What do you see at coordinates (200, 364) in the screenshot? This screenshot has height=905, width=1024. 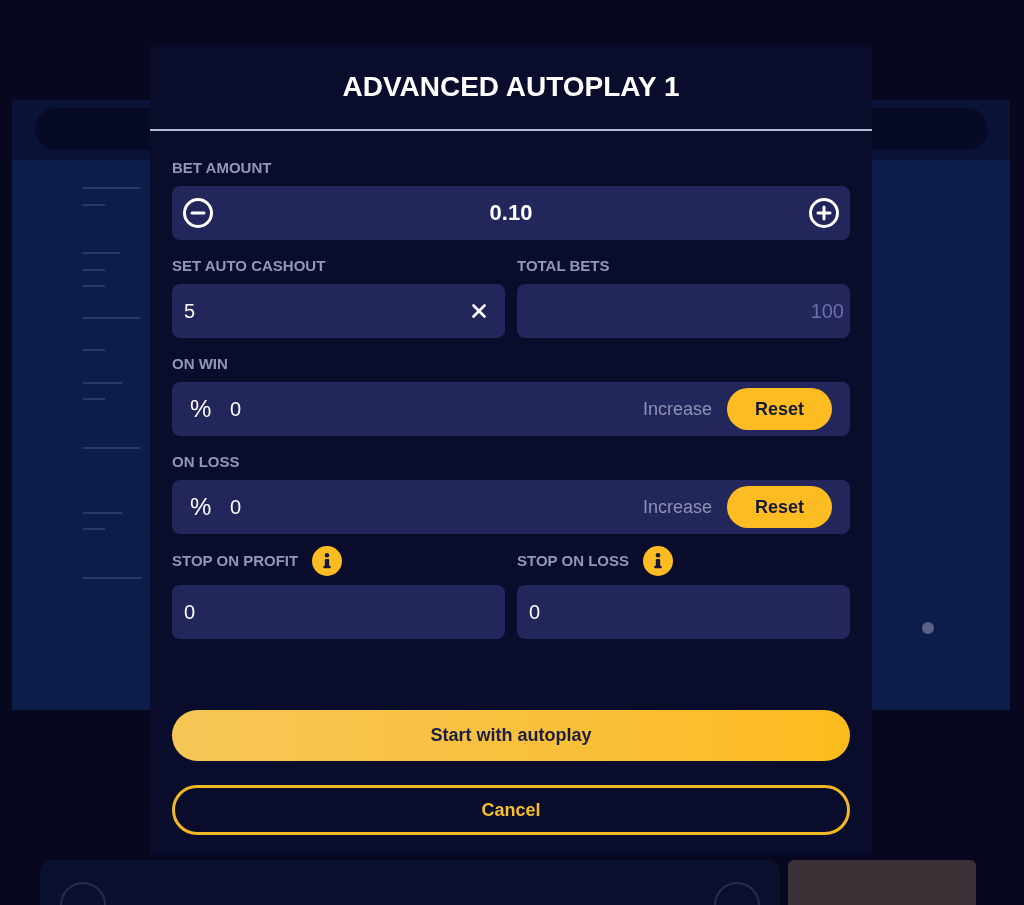 I see `field-label: ON WIN` at bounding box center [200, 364].